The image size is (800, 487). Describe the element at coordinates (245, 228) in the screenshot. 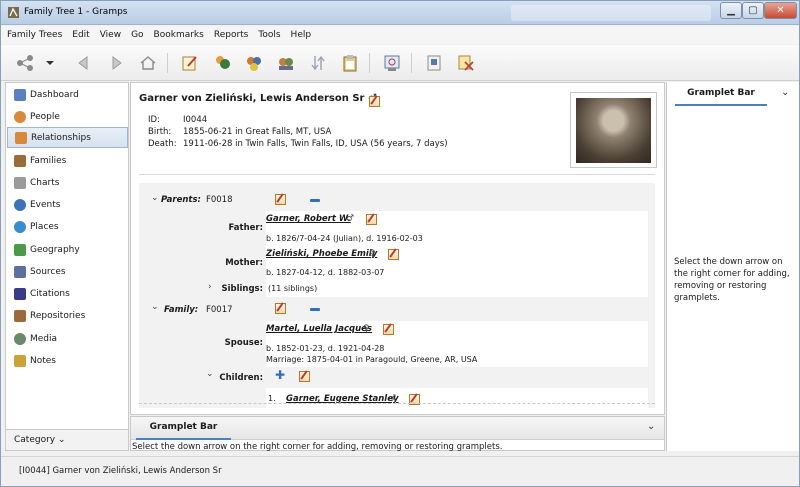

I see `father-label: Father:` at that location.